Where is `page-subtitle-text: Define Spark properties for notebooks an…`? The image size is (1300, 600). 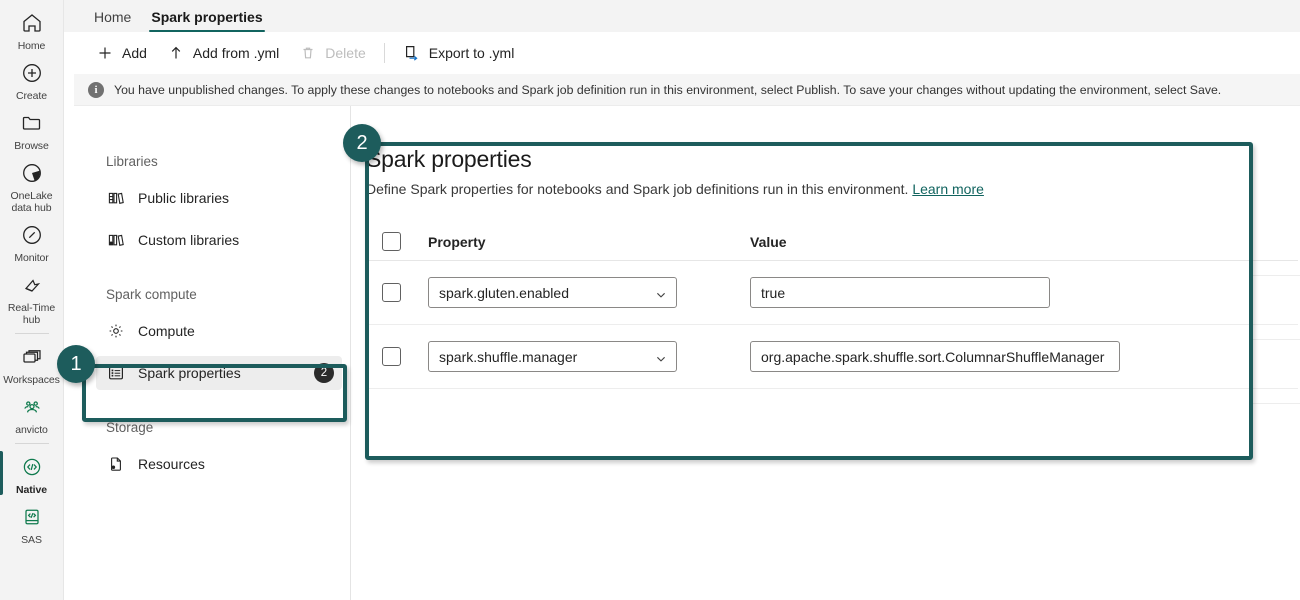
page-subtitle-text: Define Spark properties for notebooks an… is located at coordinates (637, 189).